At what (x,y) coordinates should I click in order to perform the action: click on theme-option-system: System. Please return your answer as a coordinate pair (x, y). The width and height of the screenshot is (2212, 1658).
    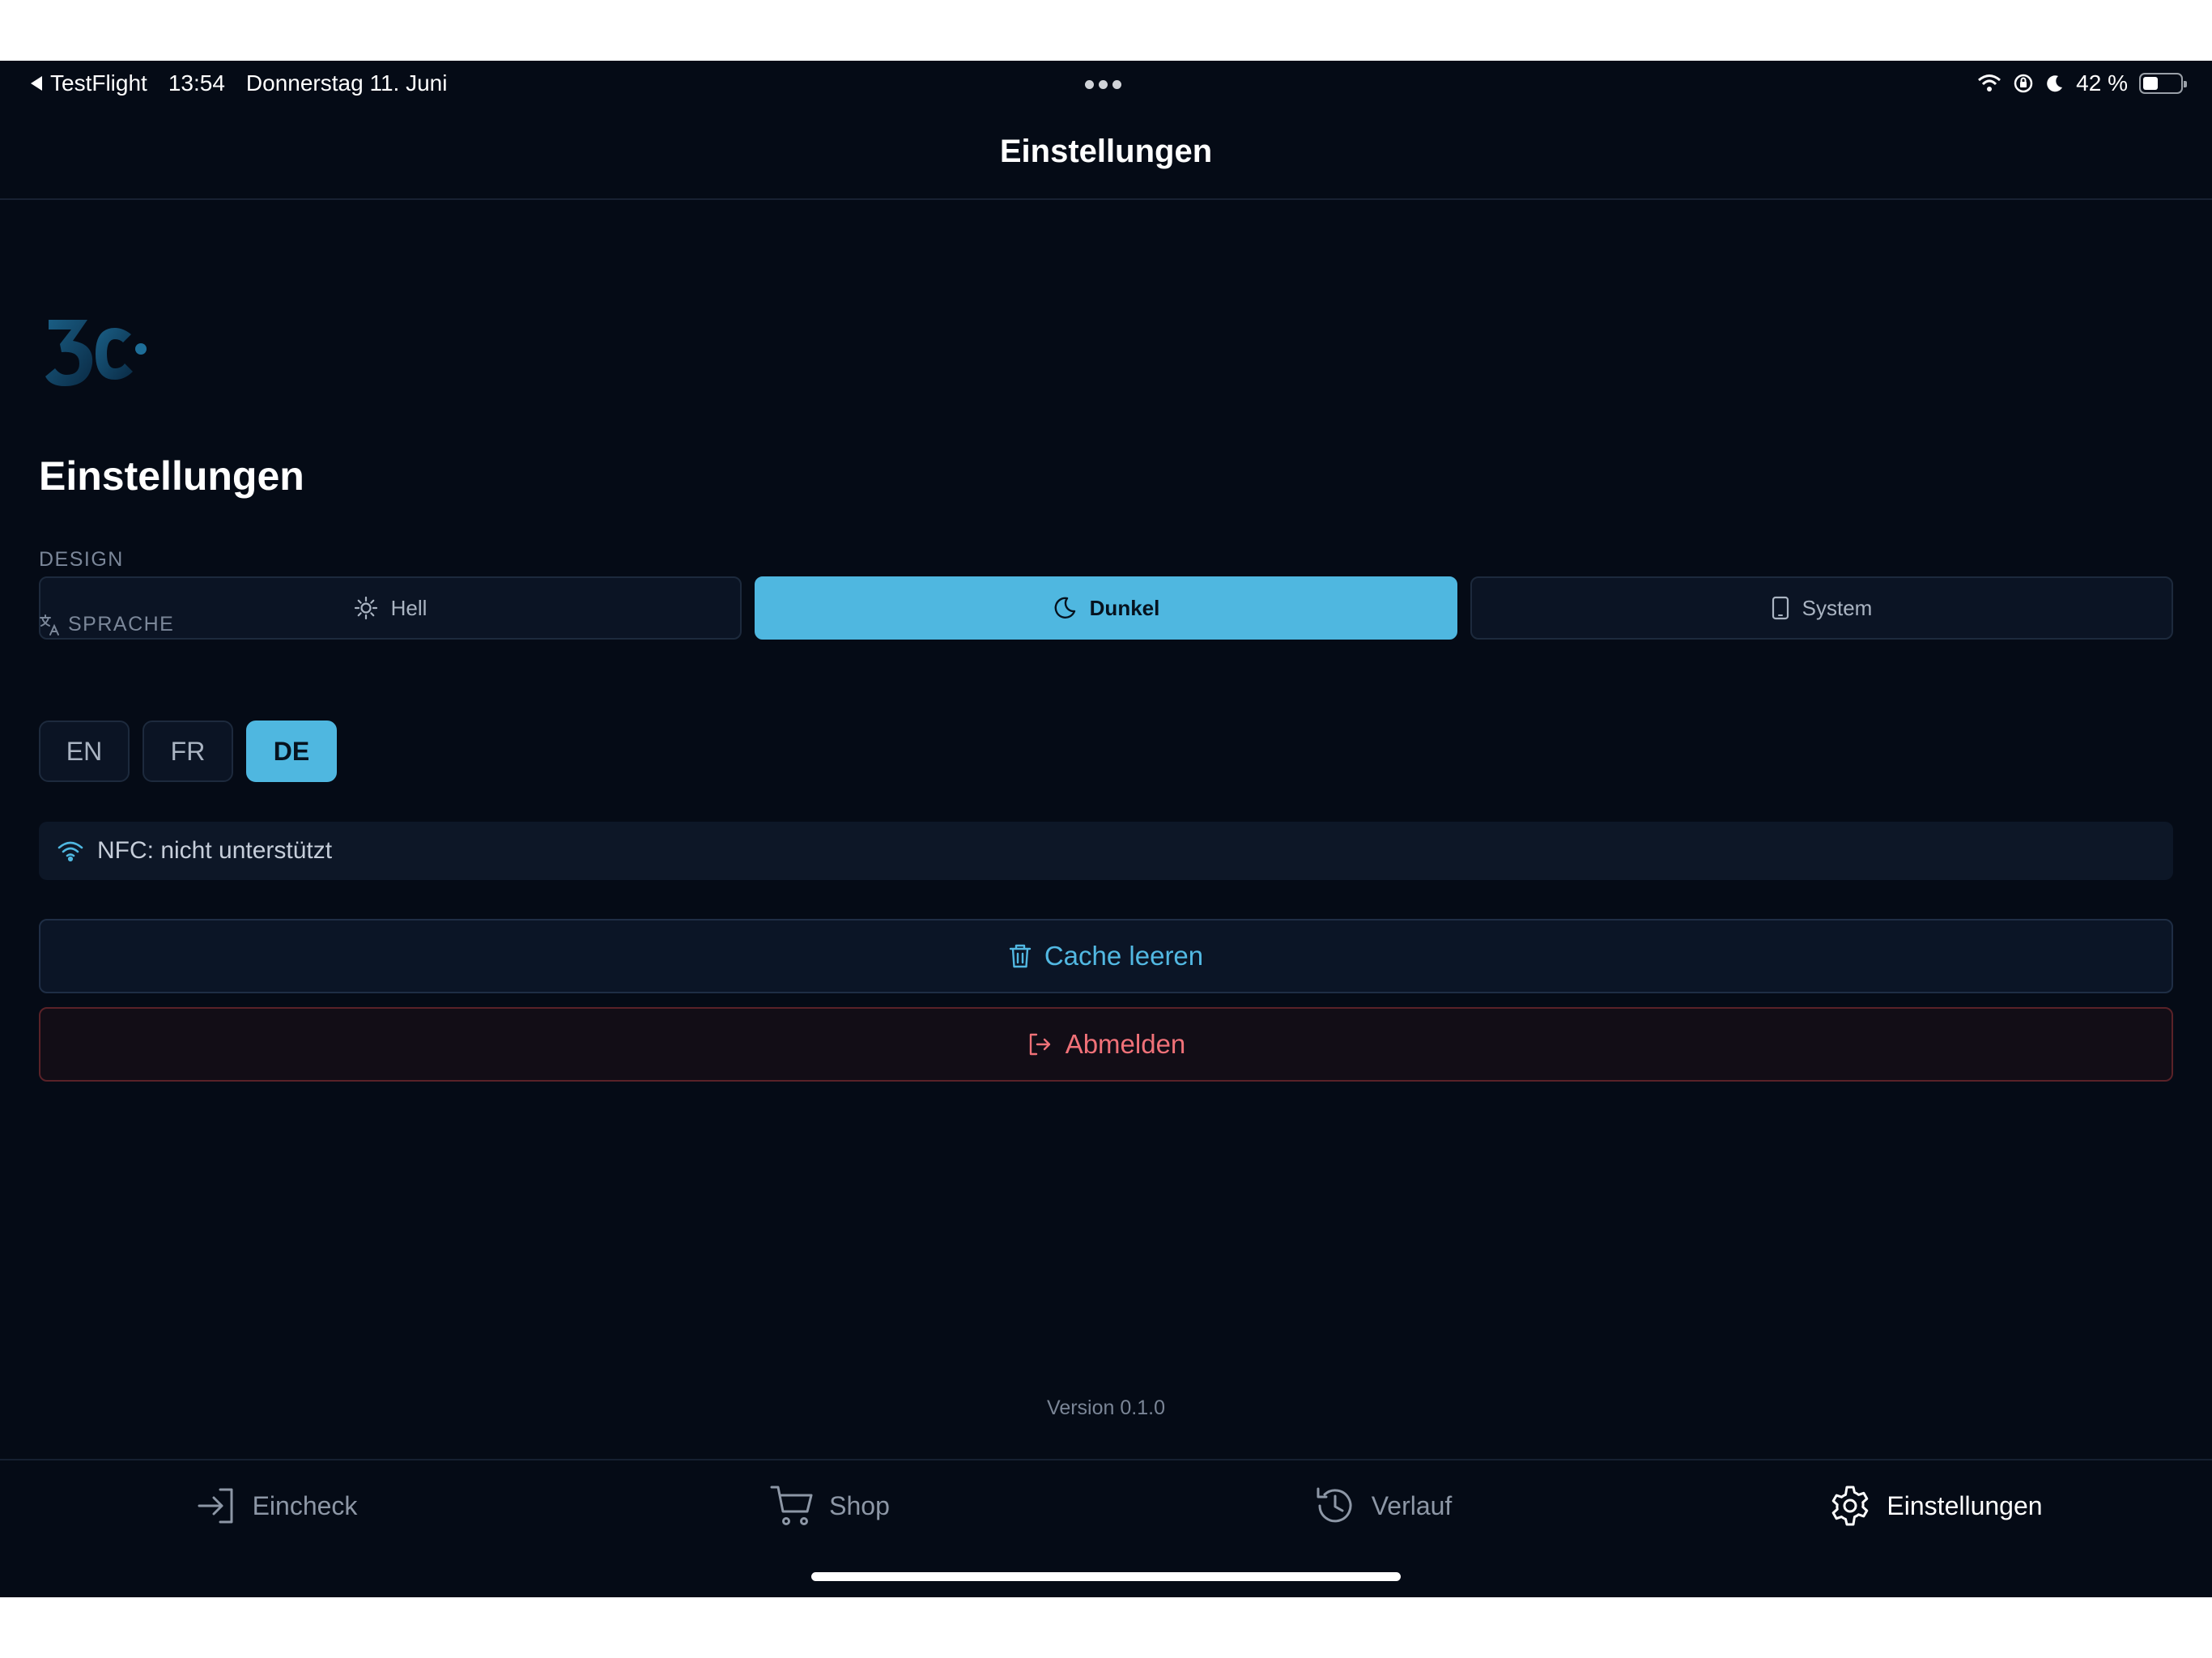
    Looking at the image, I should click on (1822, 608).